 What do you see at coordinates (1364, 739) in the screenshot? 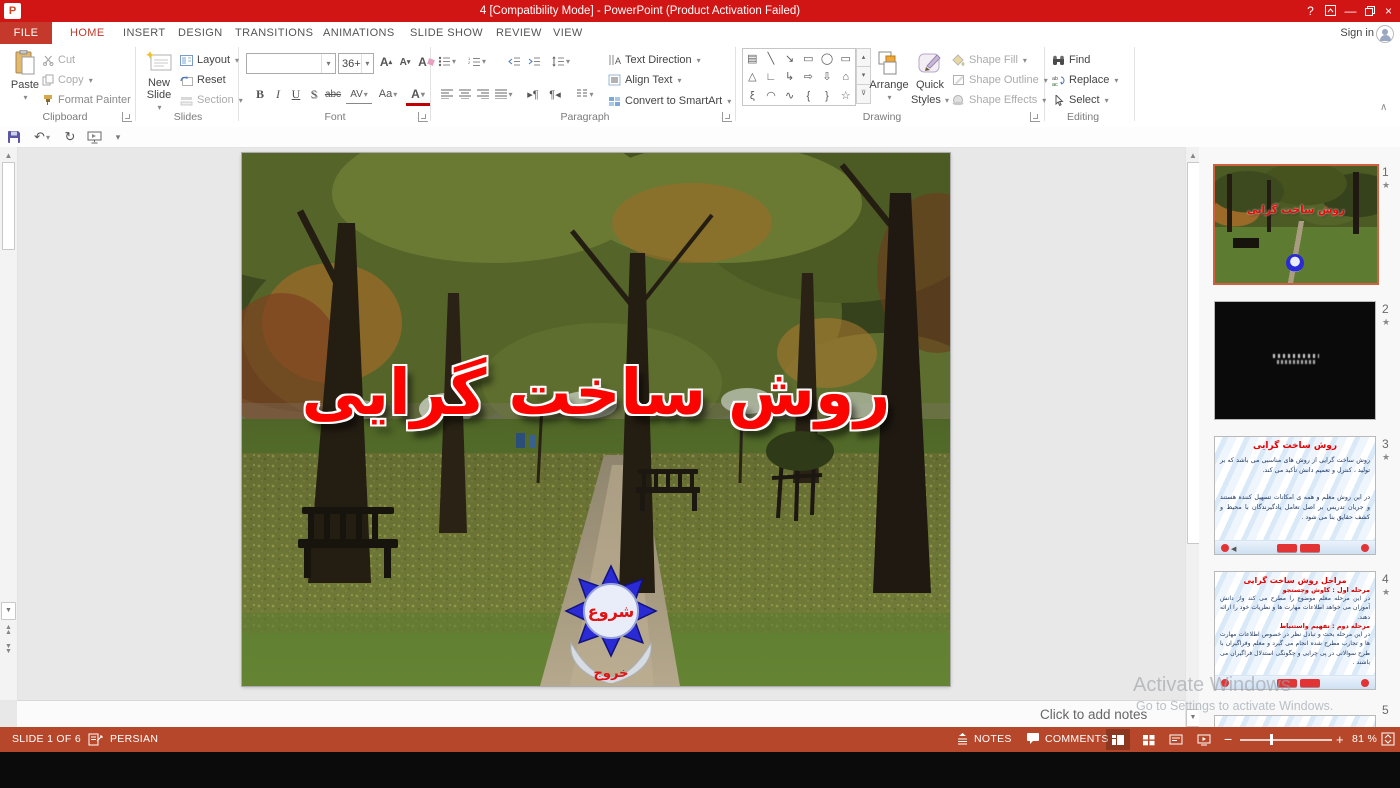
I see `zoom-level: 81 %` at bounding box center [1364, 739].